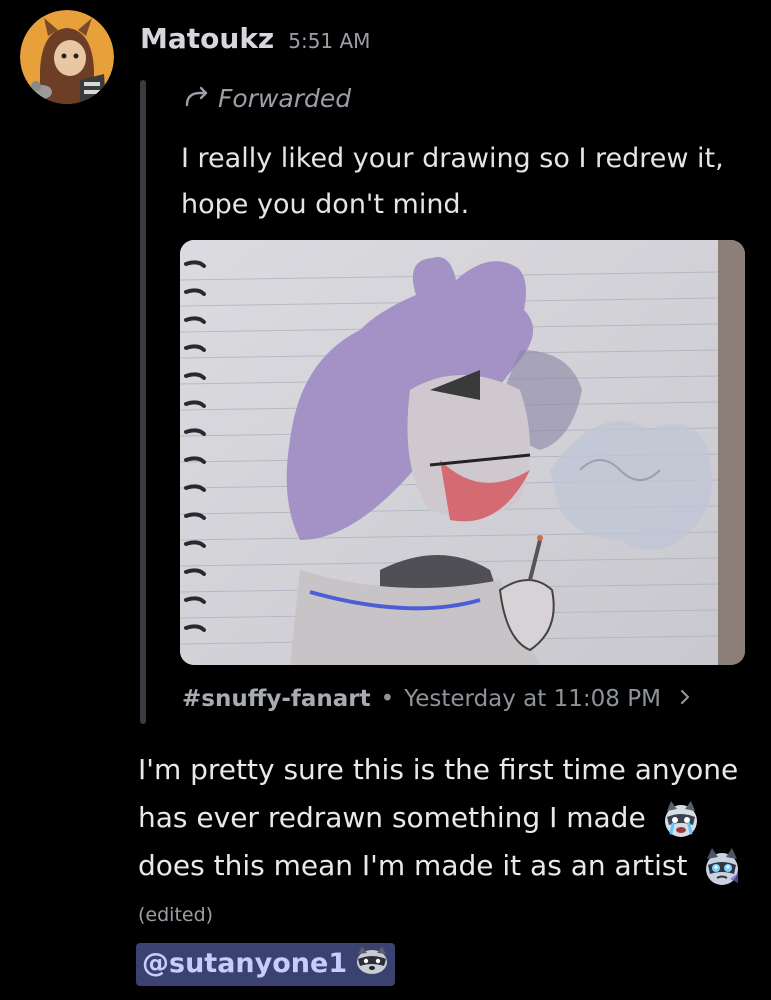 The width and height of the screenshot is (771, 1000). I want to click on message-header: Matoukz 5:51 AM, so click(255, 38).